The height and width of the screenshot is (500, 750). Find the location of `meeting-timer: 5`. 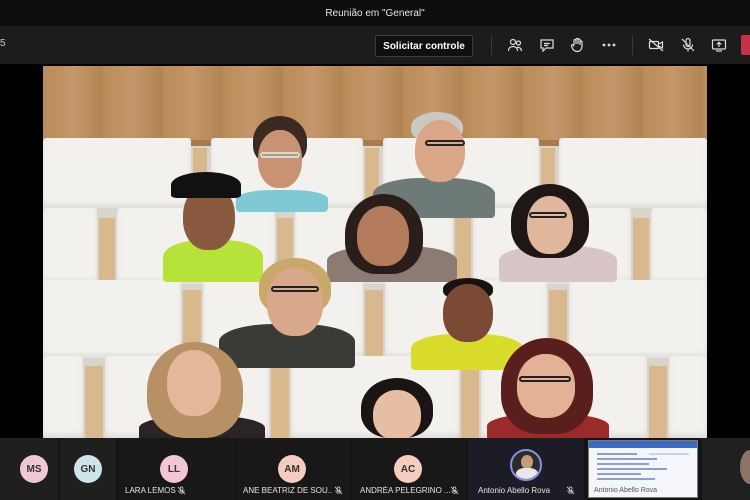

meeting-timer: 5 is located at coordinates (3, 43).